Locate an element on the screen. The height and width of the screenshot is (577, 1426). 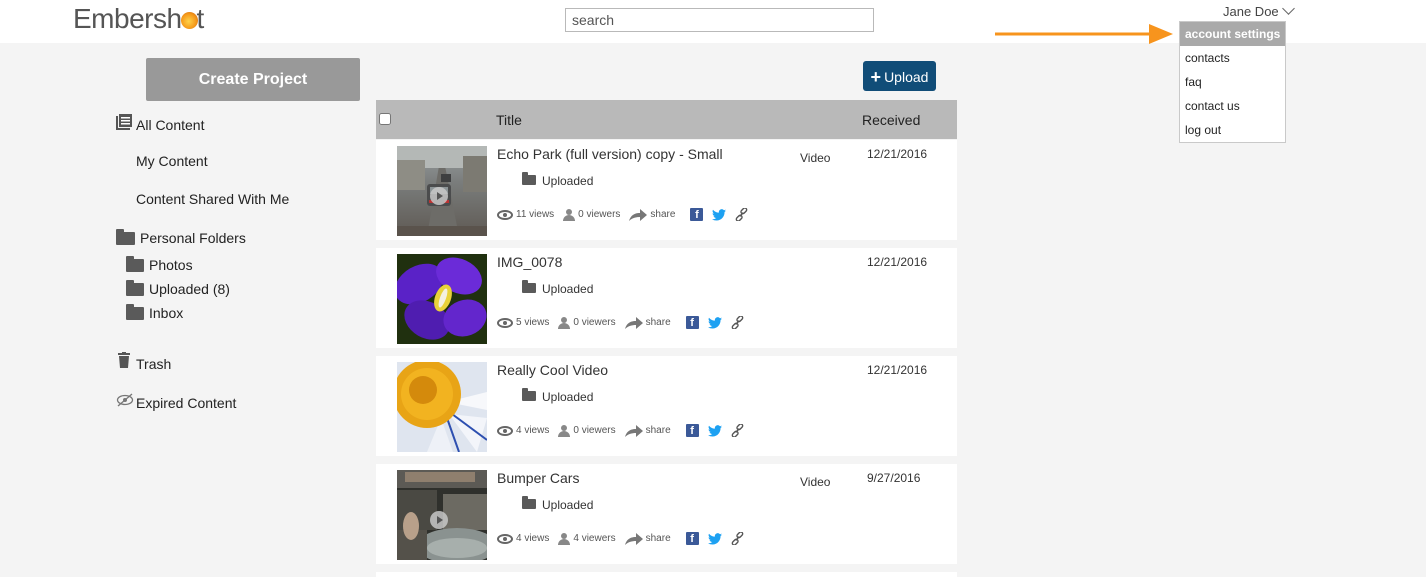
menu-item-contact-us: contact us is located at coordinates (1232, 106).